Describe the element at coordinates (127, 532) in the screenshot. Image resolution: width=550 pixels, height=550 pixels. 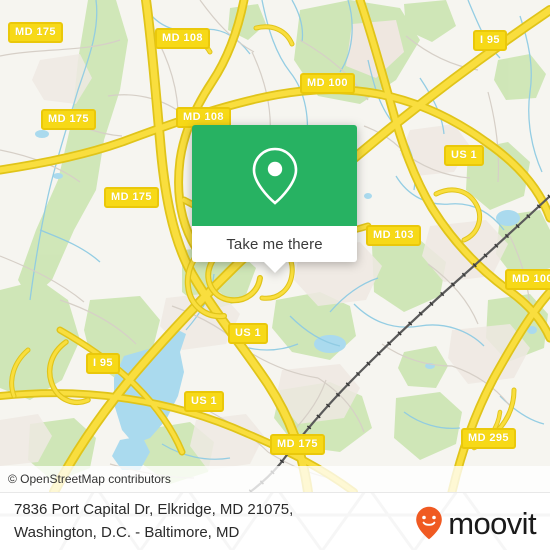
I see `address-line-2: Washington, D.C. - Baltimore, MD` at that location.